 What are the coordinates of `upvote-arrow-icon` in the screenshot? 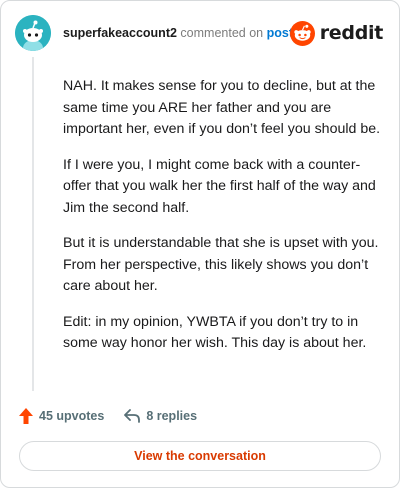 It's located at (26, 416).